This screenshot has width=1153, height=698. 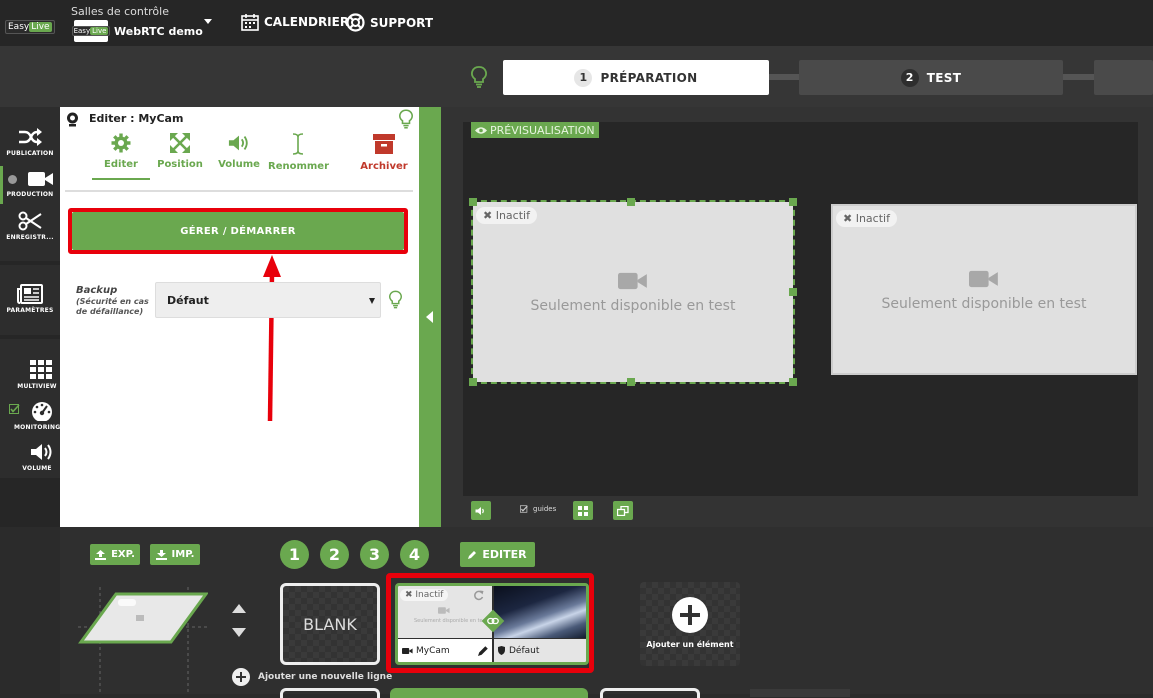 What do you see at coordinates (451, 621) in the screenshot?
I see `source-message: Seulement disponible en test` at bounding box center [451, 621].